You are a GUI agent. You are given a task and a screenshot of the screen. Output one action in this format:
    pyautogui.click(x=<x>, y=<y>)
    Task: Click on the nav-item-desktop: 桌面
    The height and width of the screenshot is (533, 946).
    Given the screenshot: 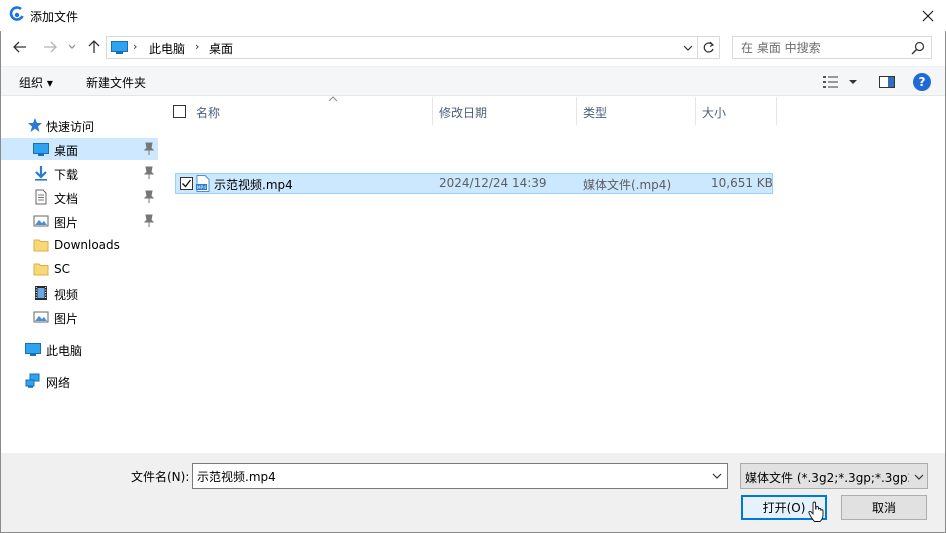 What is the action you would take?
    pyautogui.click(x=79, y=149)
    